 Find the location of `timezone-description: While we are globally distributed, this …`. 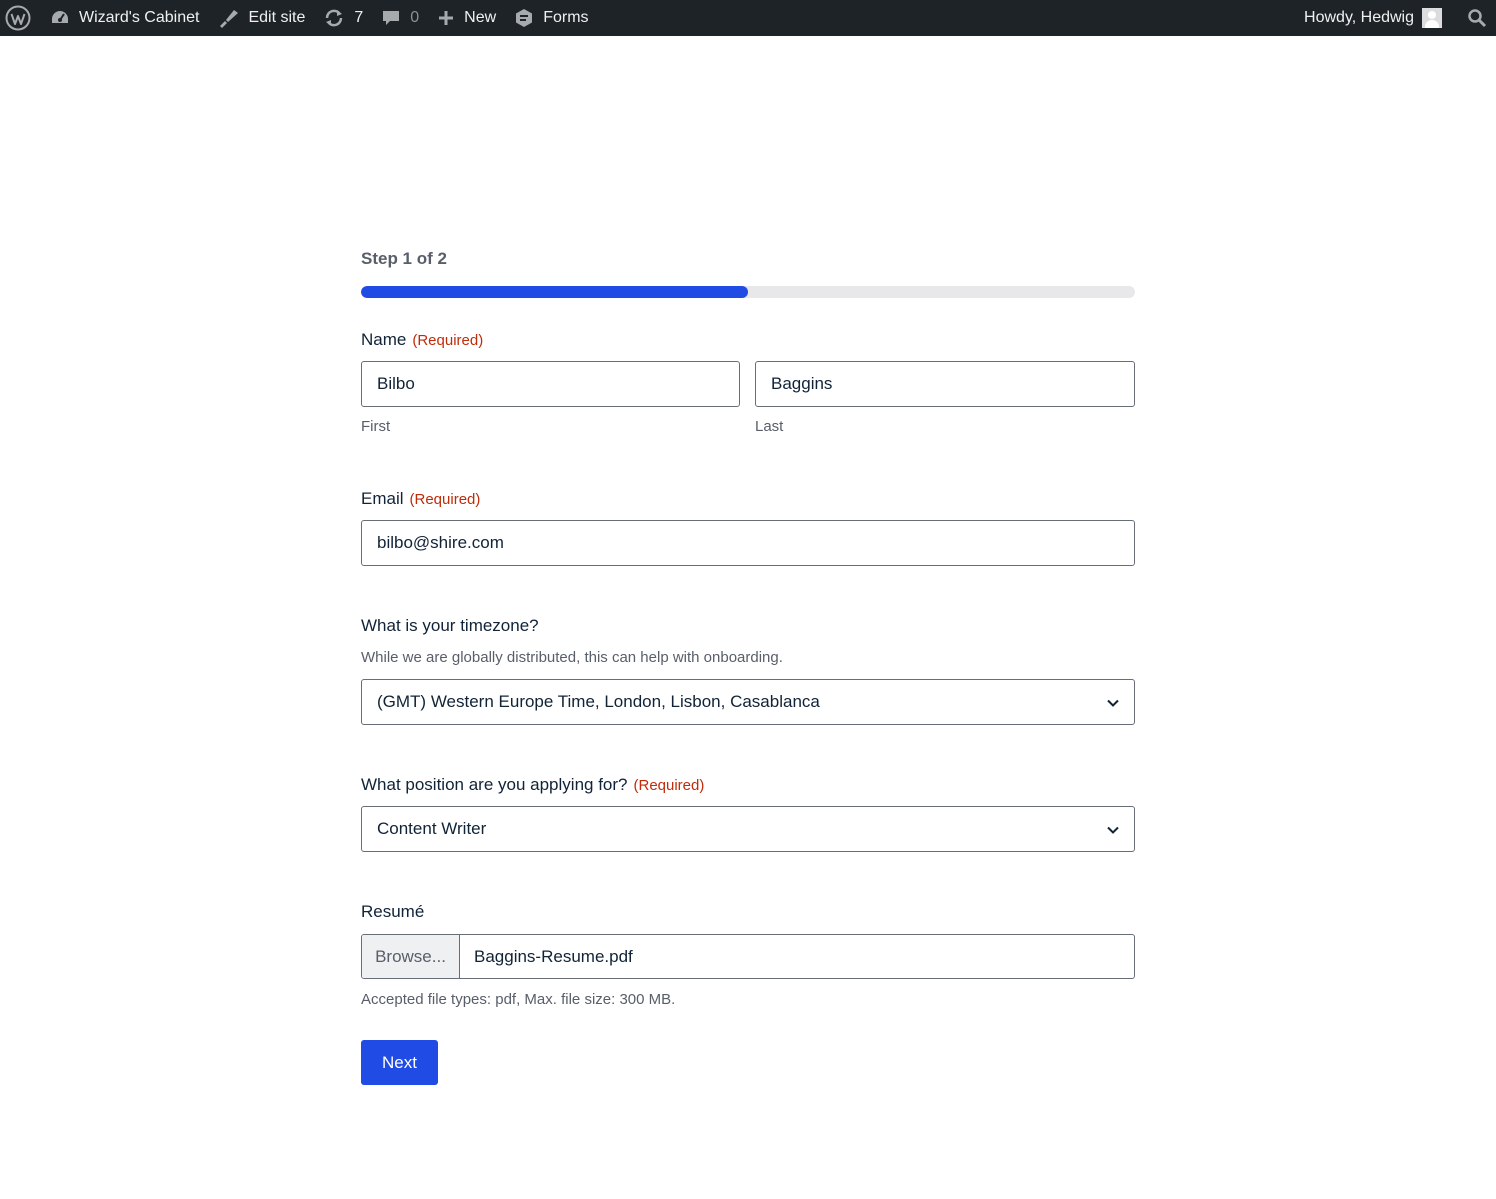

timezone-description: While we are globally distributed, this … is located at coordinates (572, 657).